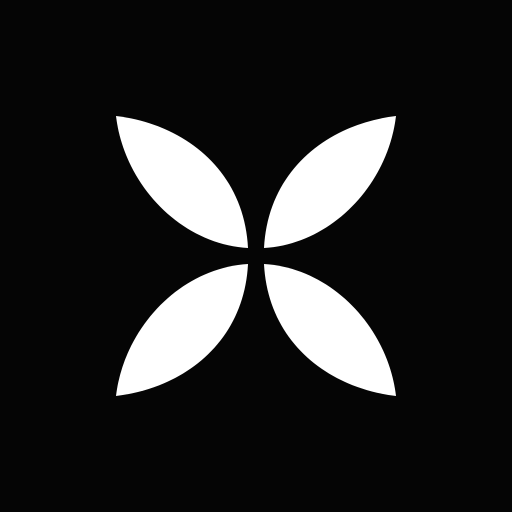 This screenshot has height=512, width=512. I want to click on petal-top-left, so click(182, 182).